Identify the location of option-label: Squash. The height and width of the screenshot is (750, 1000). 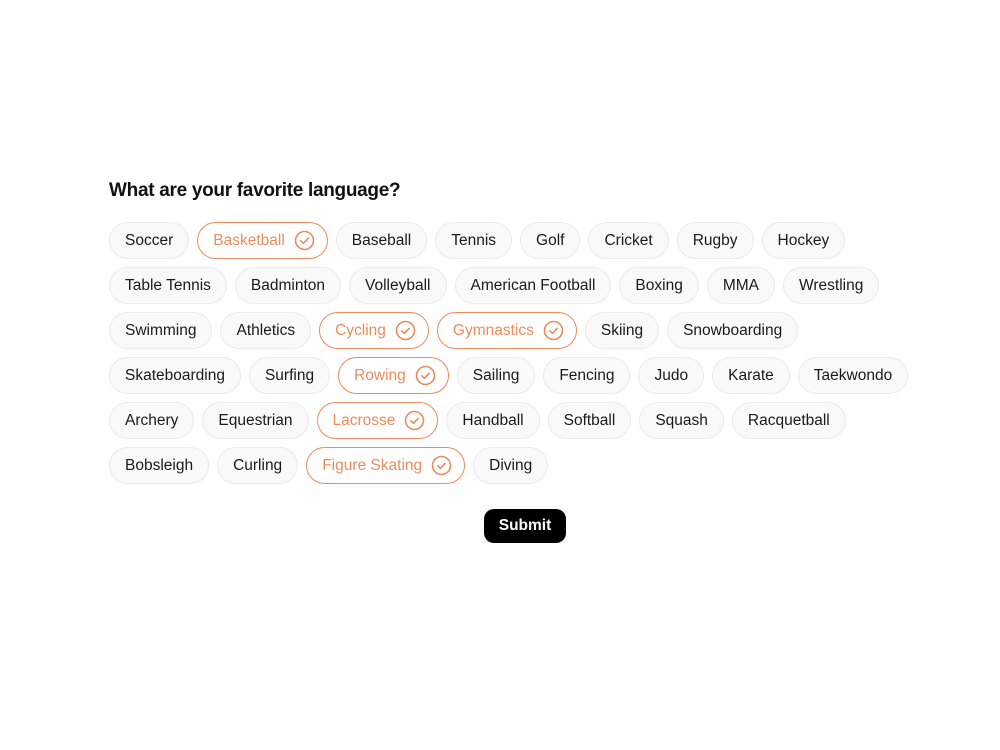
(681, 420).